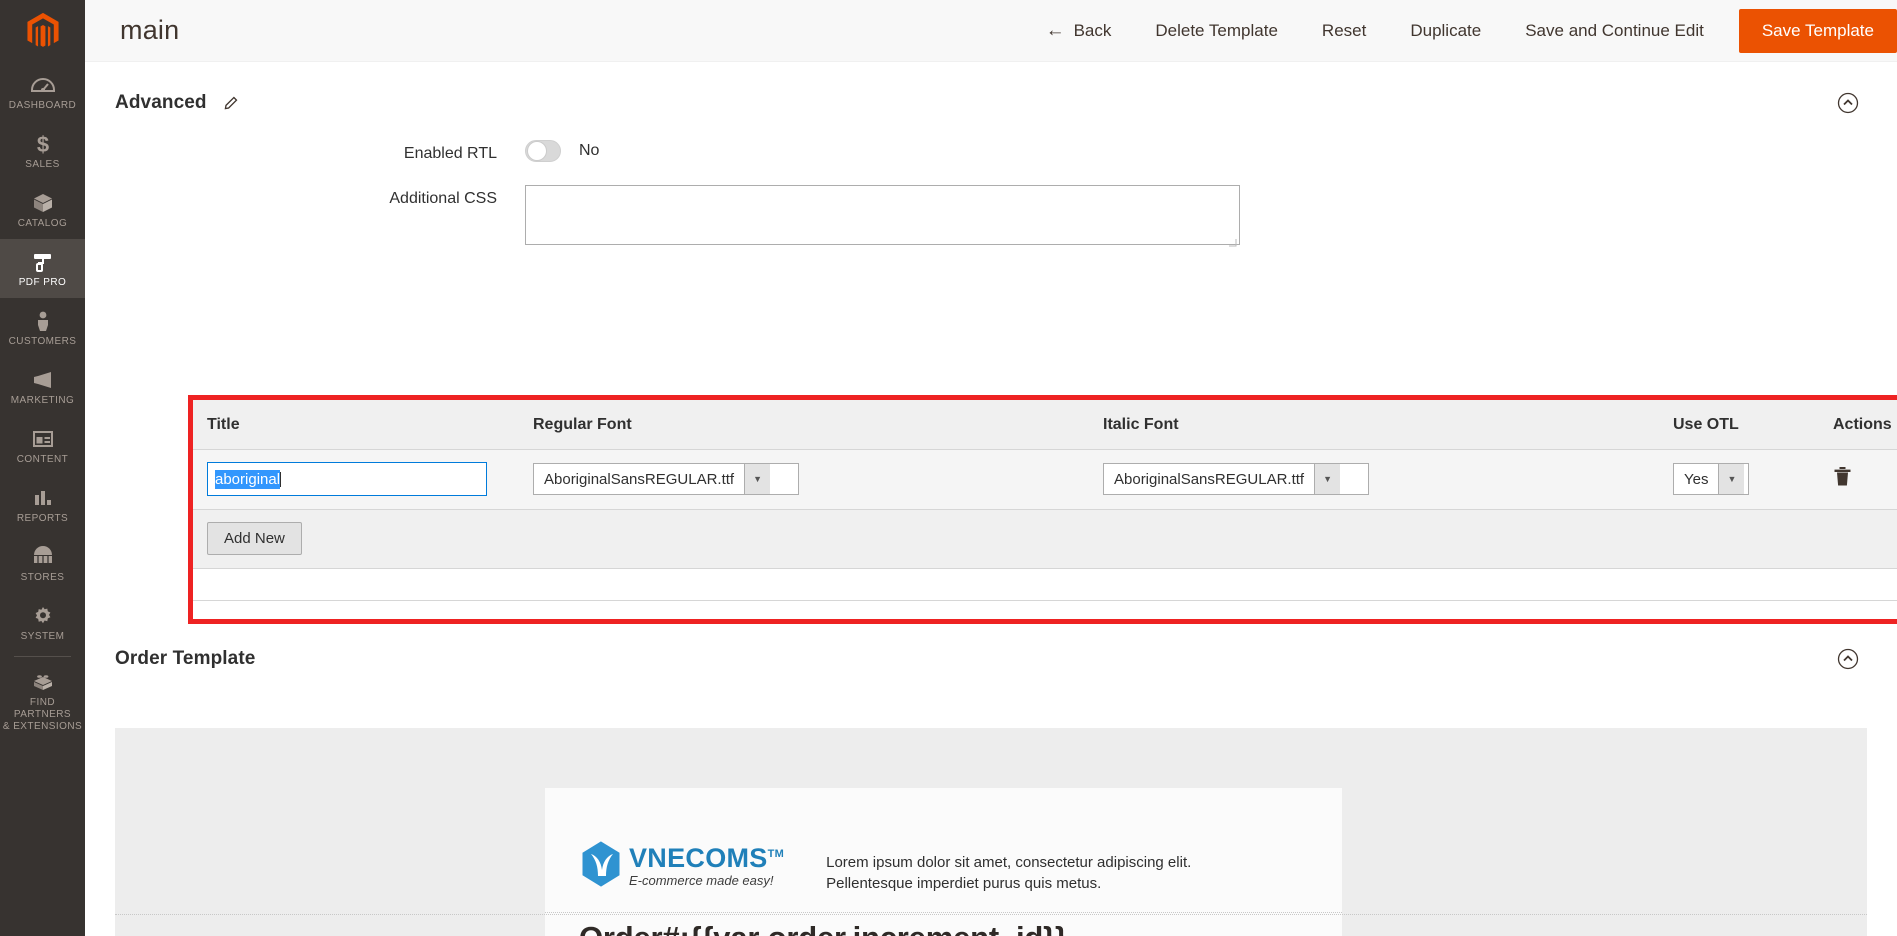  What do you see at coordinates (363, 425) in the screenshot?
I see `column-header-title: Title` at bounding box center [363, 425].